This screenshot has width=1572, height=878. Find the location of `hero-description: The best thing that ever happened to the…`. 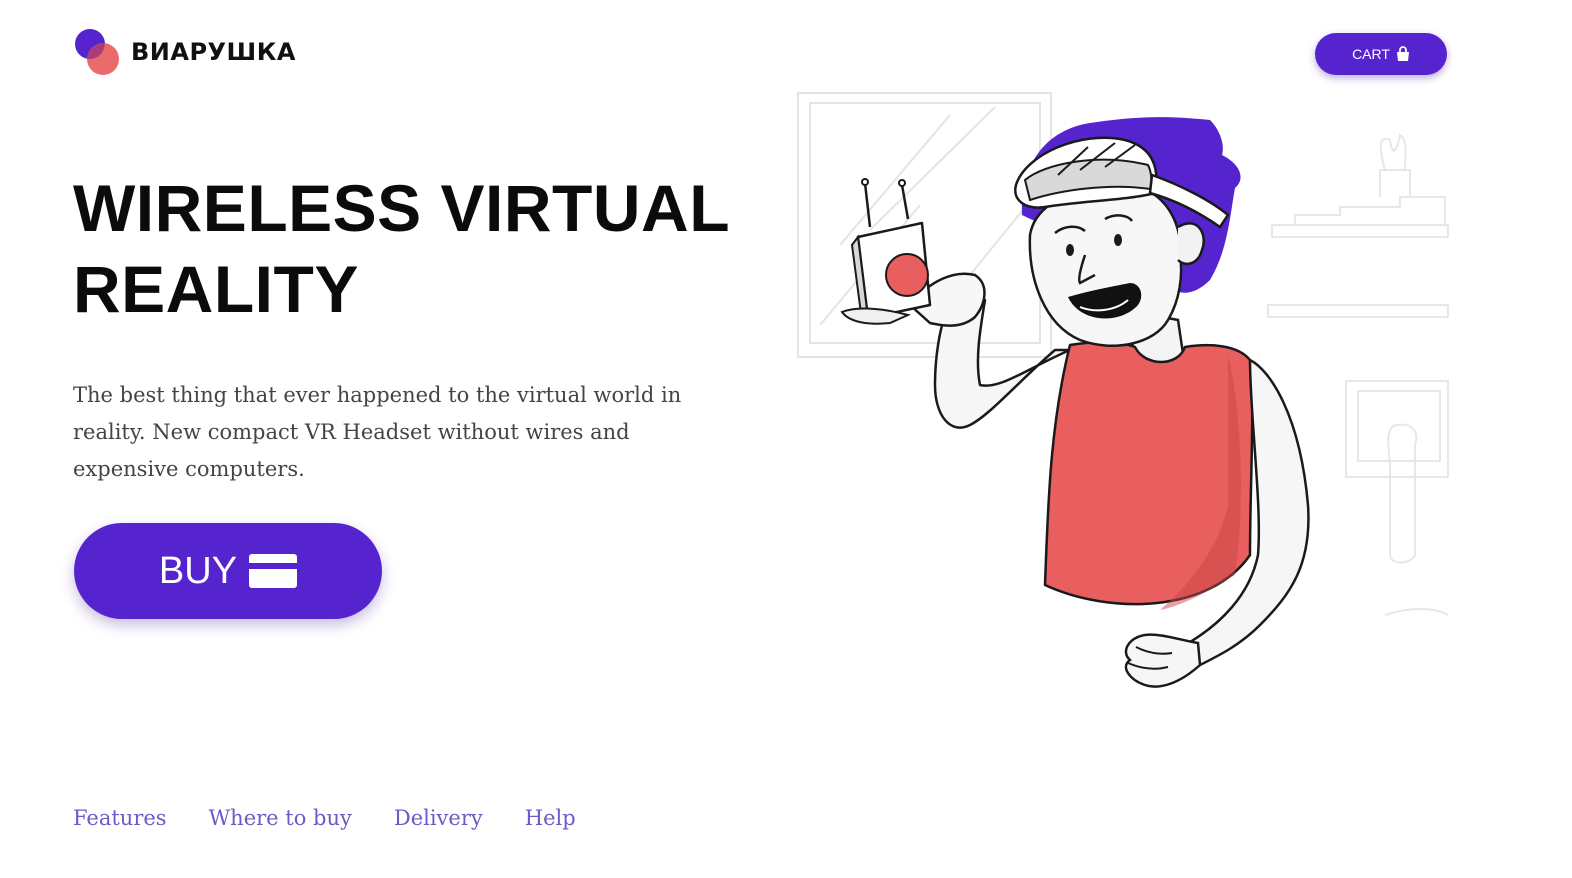

hero-description: The best thing that ever happened to the… is located at coordinates (377, 432).